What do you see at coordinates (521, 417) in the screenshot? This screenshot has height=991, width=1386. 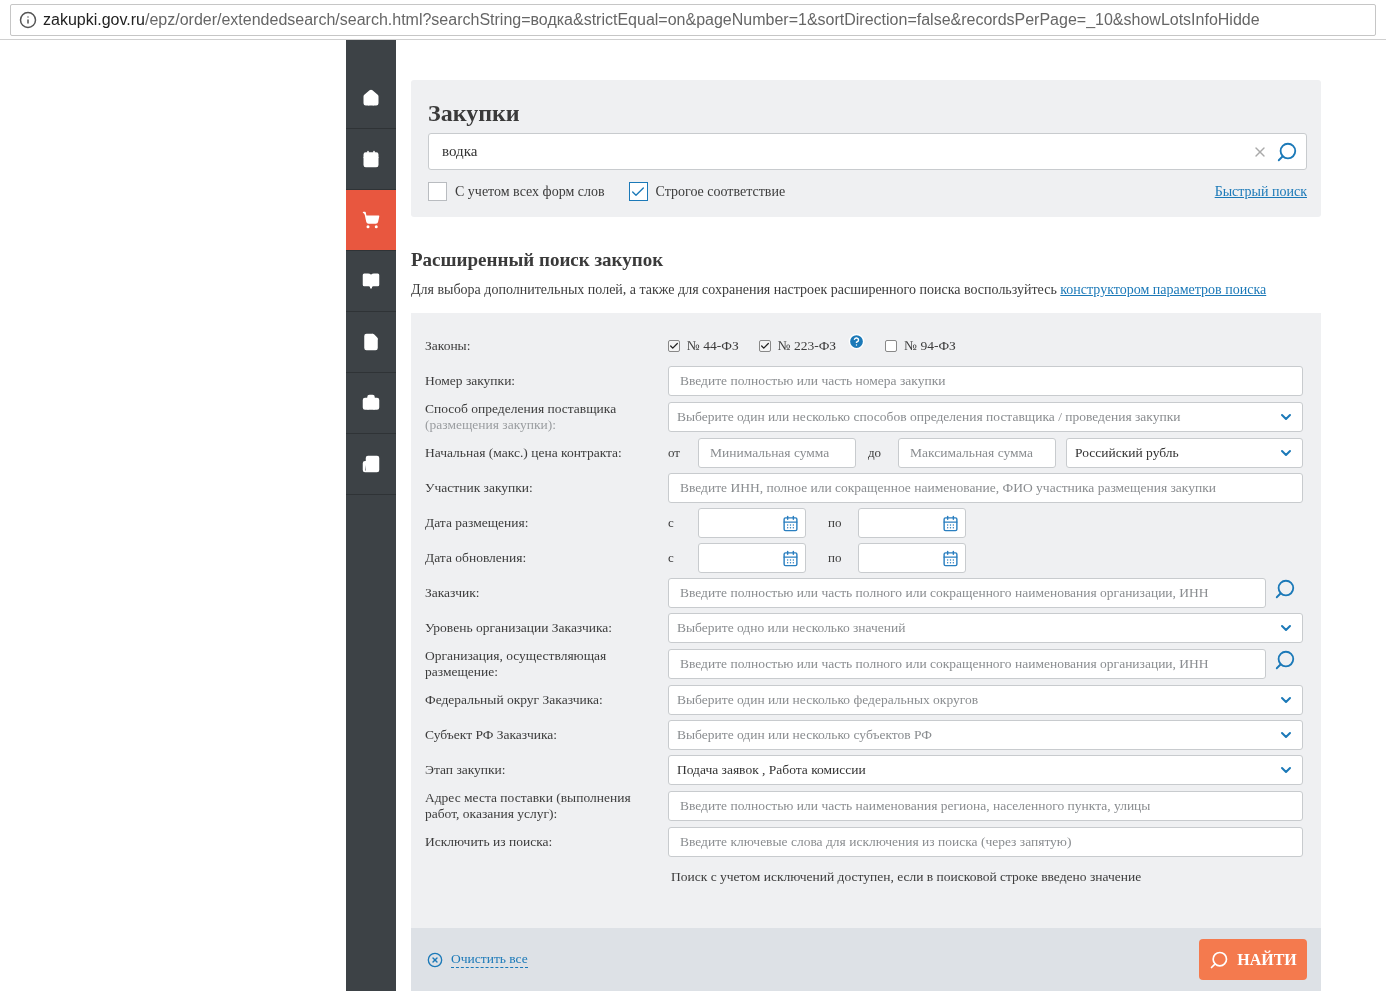 I see `form-label: Способ определения поставщика (размещения закупки):` at bounding box center [521, 417].